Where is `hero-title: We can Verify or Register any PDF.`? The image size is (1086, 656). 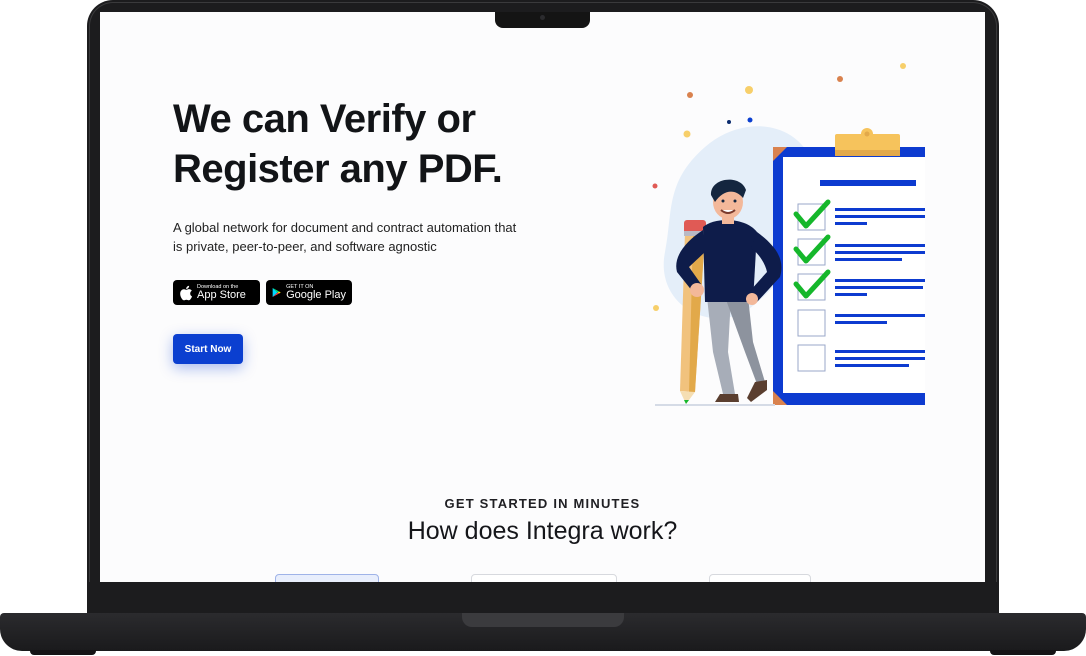
hero-title: We can Verify or Register any PDF. is located at coordinates (383, 144).